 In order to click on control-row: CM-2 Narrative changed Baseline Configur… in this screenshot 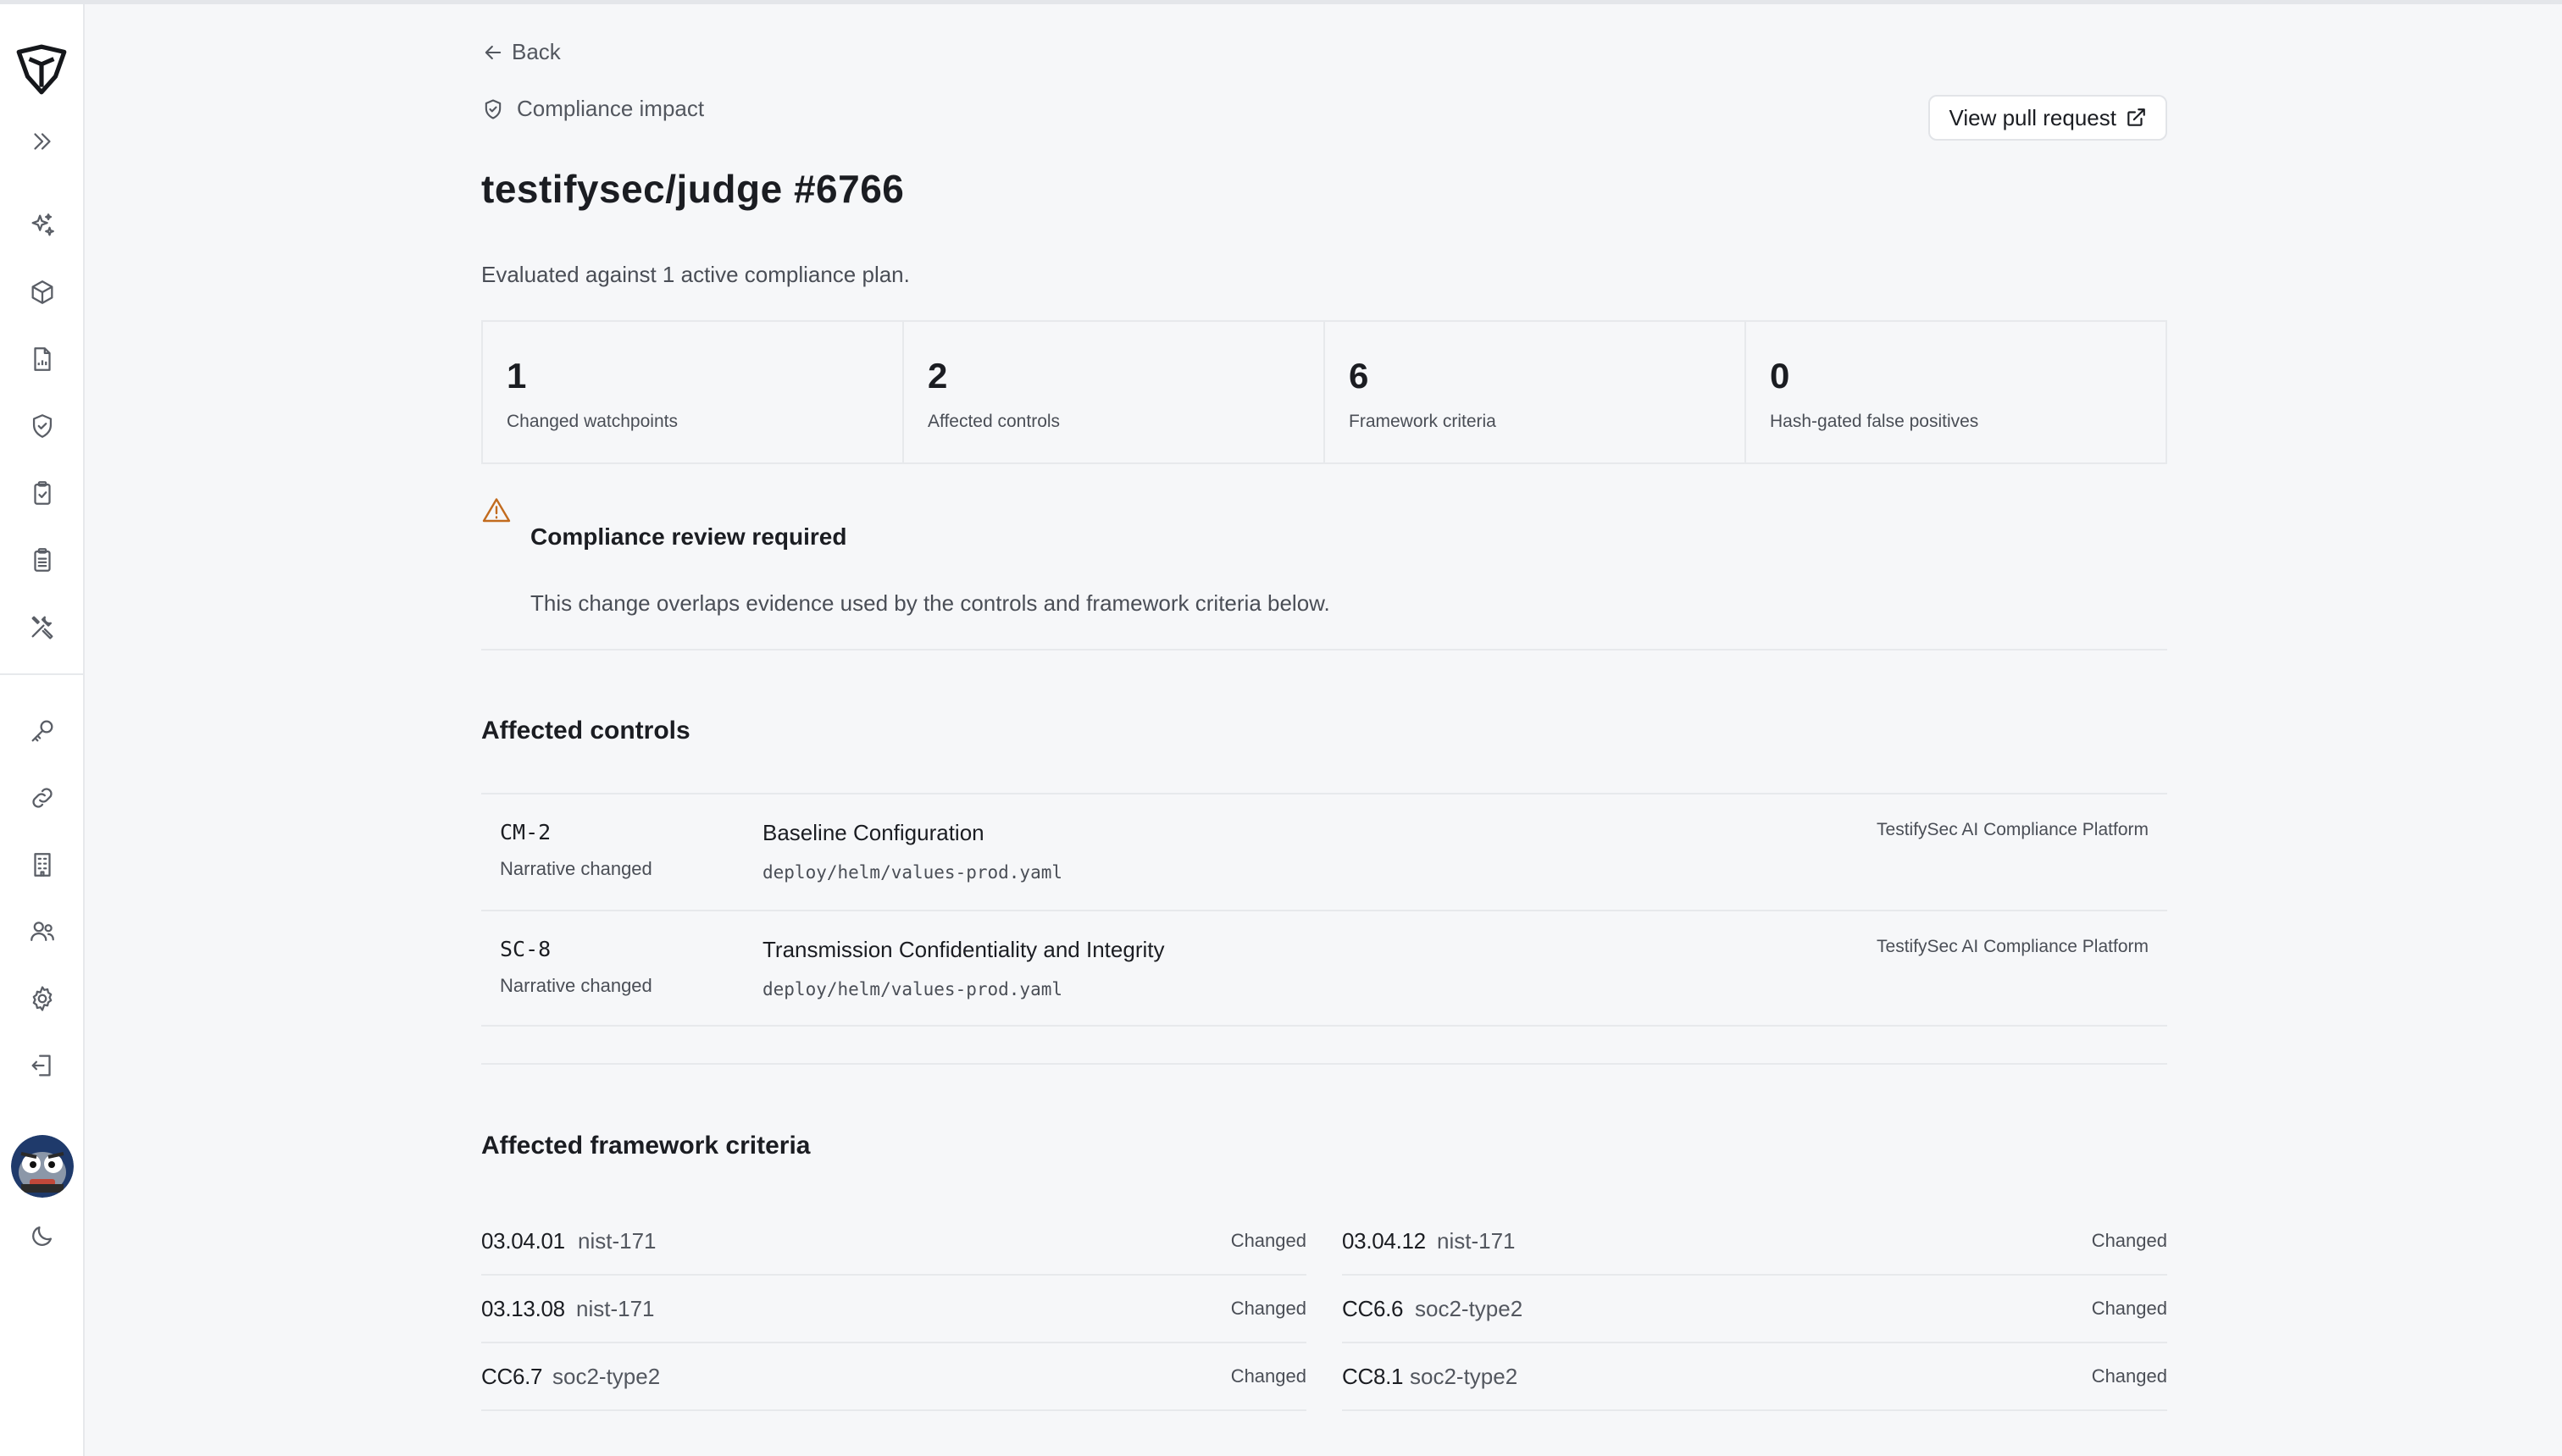, I will do `click(1324, 852)`.